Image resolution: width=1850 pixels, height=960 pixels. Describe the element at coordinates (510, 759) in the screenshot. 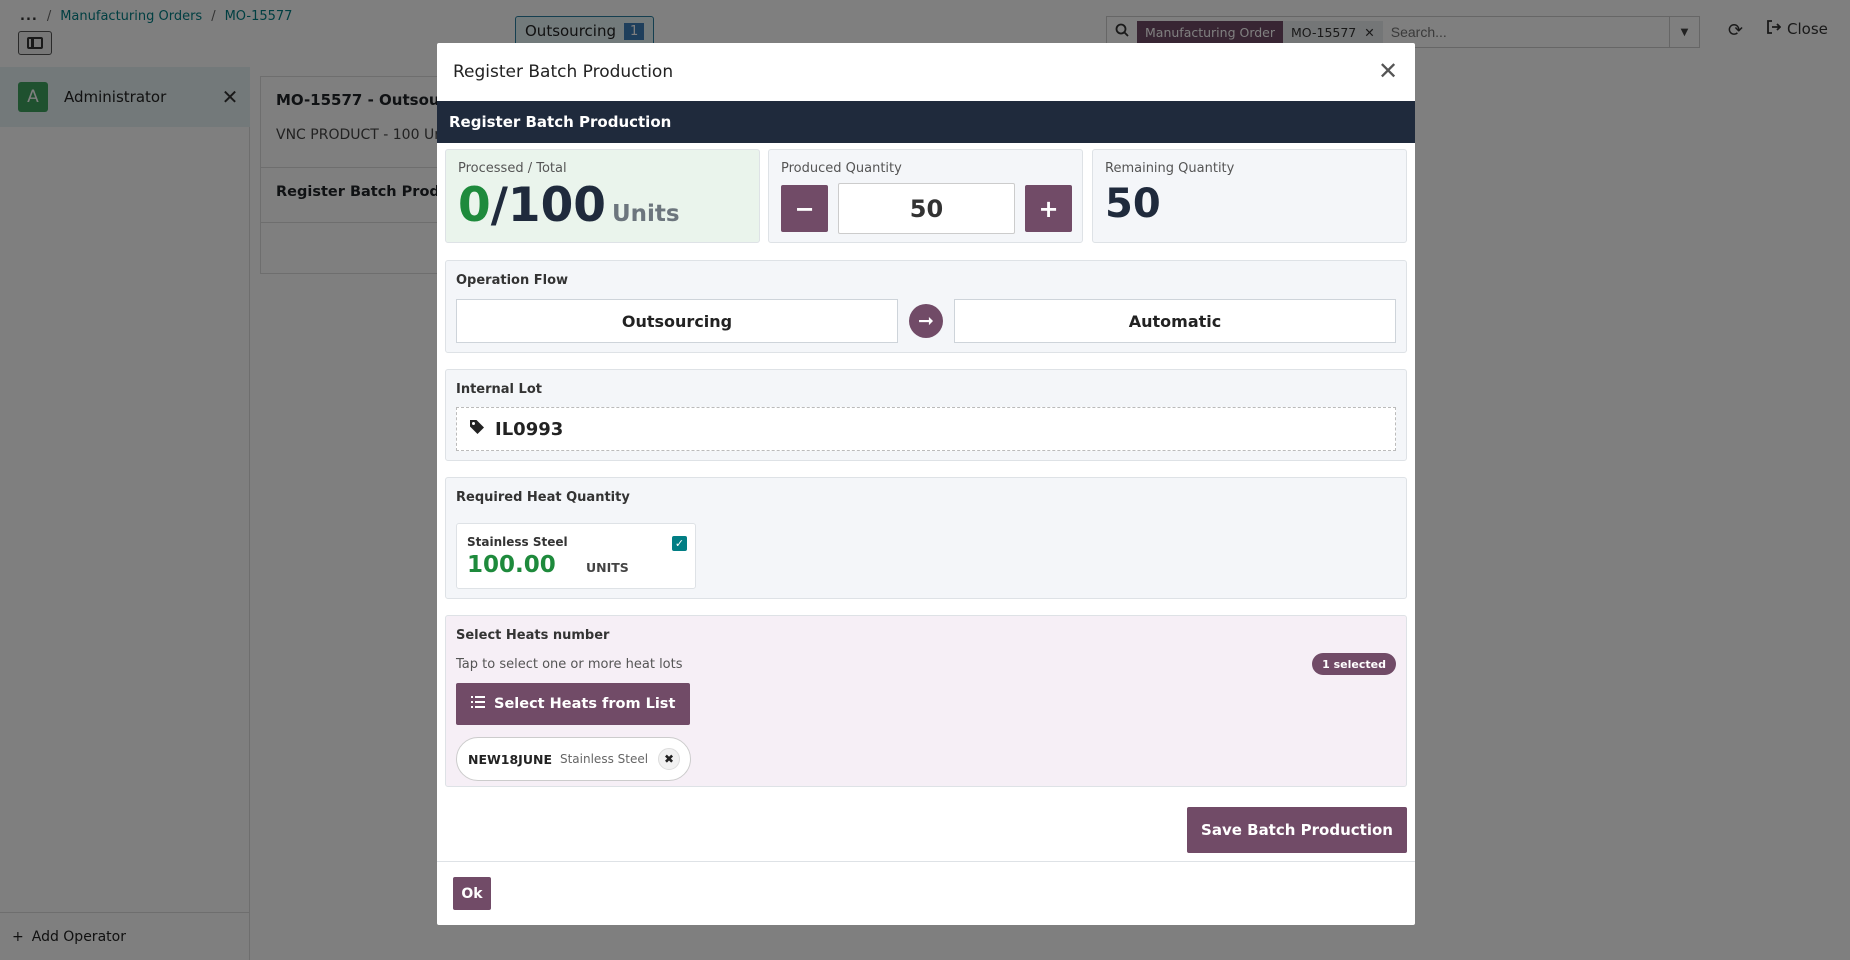

I see `chip-heat-lot: NEW18JUNE` at that location.